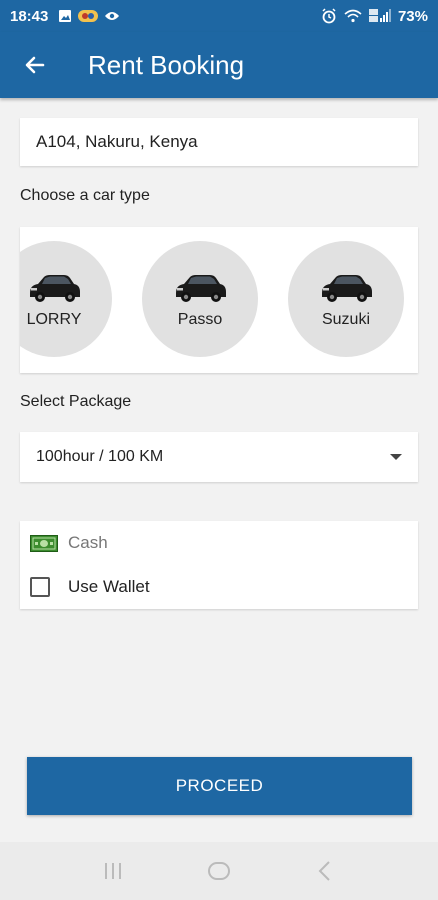 The image size is (438, 900). I want to click on page-title: Rent Booking, so click(166, 64).